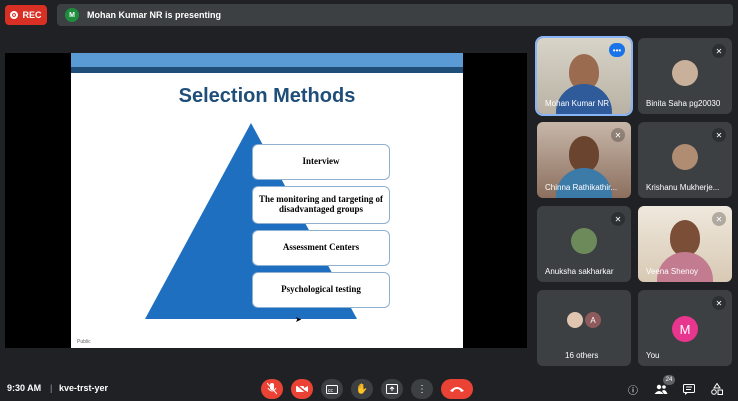 The height and width of the screenshot is (401, 738). What do you see at coordinates (582, 355) in the screenshot?
I see `others-count: 16 others` at bounding box center [582, 355].